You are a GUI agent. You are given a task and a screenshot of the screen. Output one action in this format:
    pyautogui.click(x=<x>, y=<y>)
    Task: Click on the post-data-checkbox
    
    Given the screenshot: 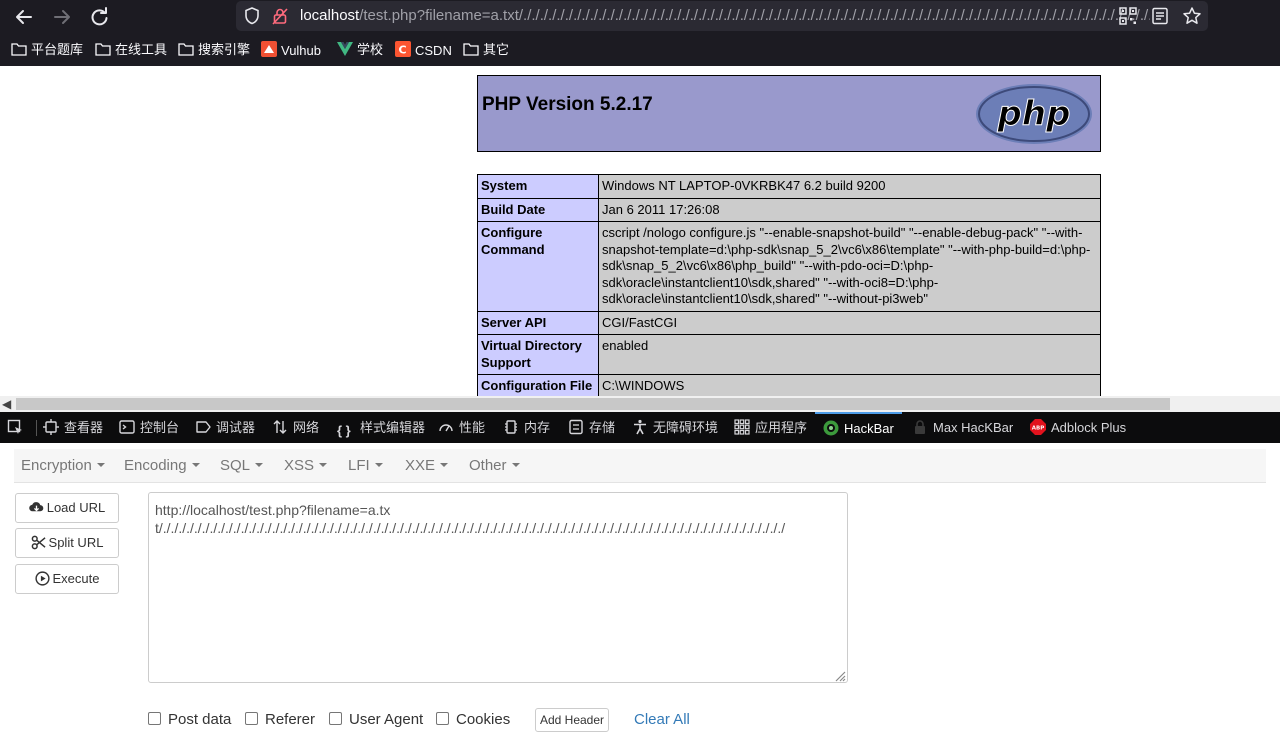 What is the action you would take?
    pyautogui.click(x=154, y=718)
    